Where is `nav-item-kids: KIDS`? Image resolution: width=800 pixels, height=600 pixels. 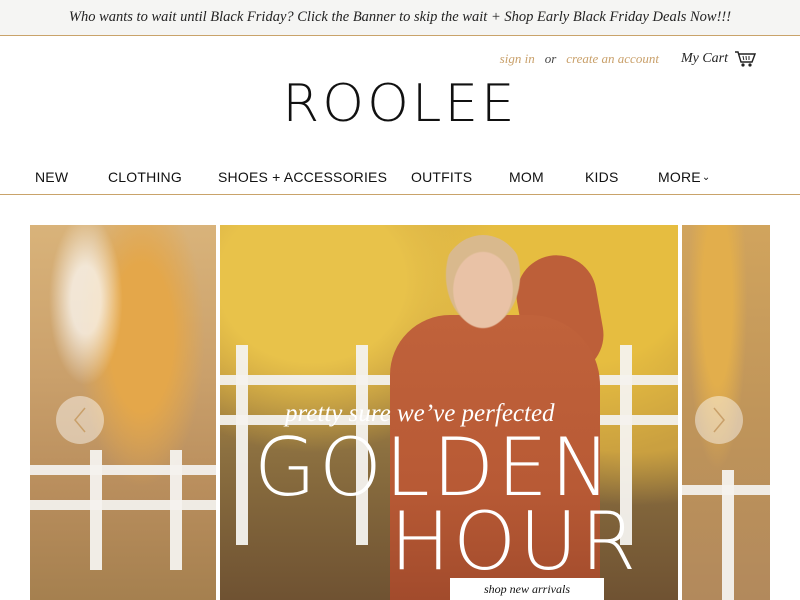
nav-item-kids: KIDS is located at coordinates (601, 177).